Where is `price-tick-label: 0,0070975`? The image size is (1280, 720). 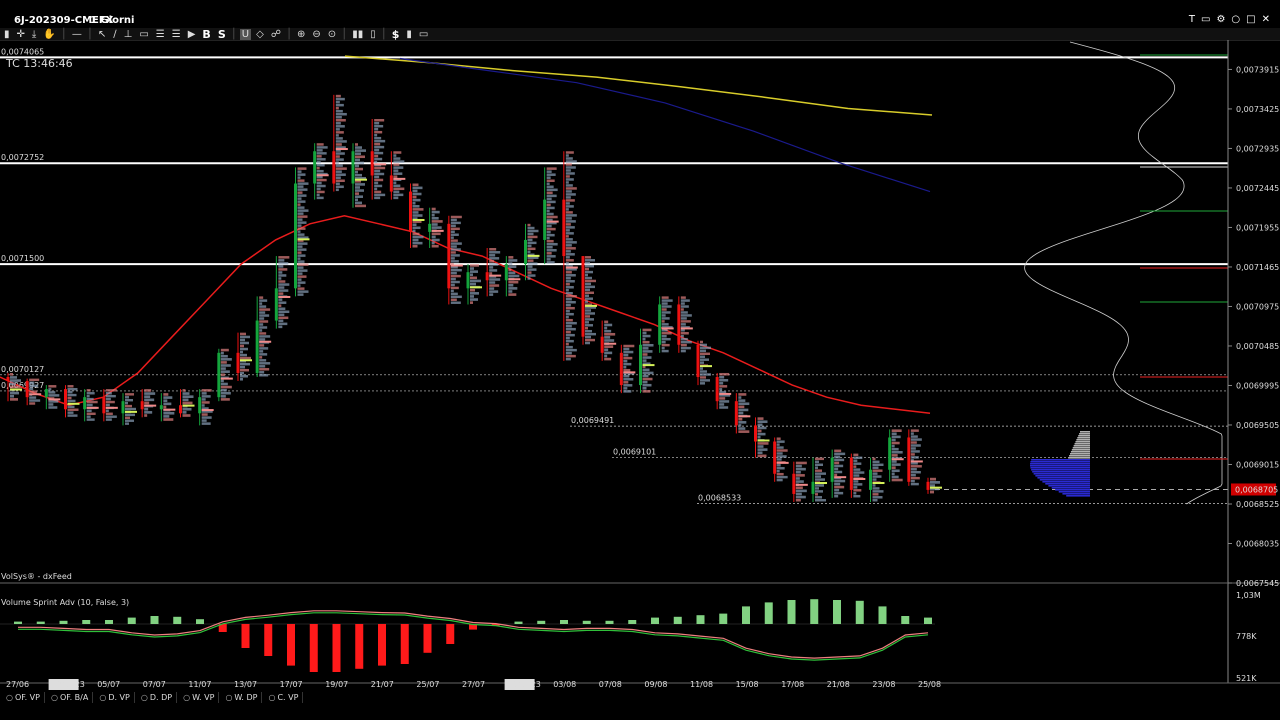 price-tick-label: 0,0070975 is located at coordinates (1257, 306).